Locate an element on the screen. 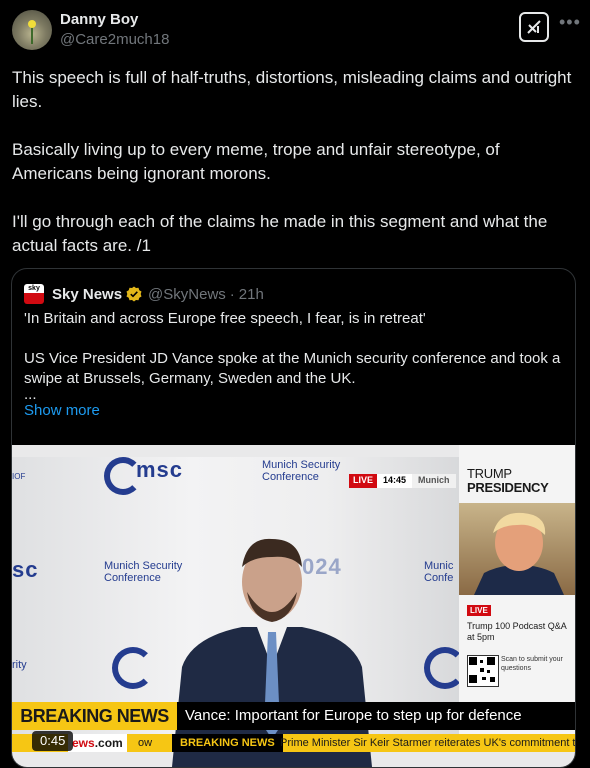 The width and height of the screenshot is (590, 768). quoted-author-name: Sky News is located at coordinates (87, 294).